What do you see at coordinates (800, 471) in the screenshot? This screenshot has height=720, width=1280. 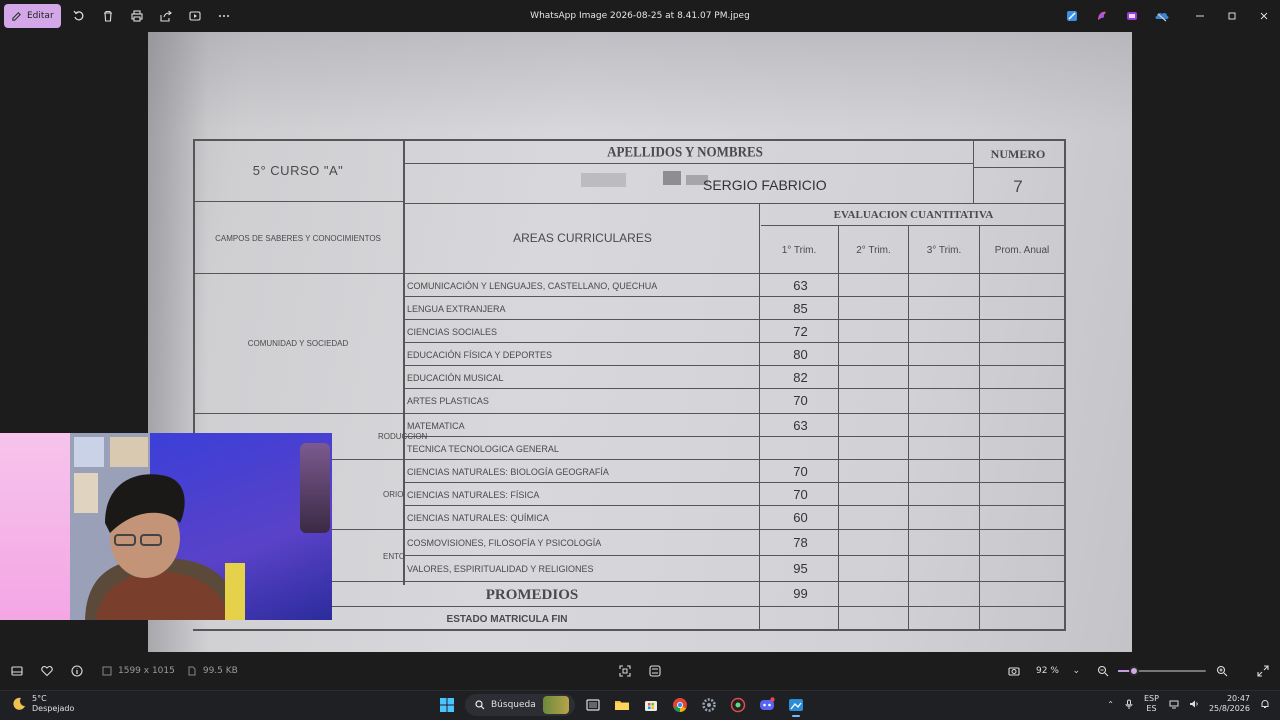 I see `grade-cell: 70` at bounding box center [800, 471].